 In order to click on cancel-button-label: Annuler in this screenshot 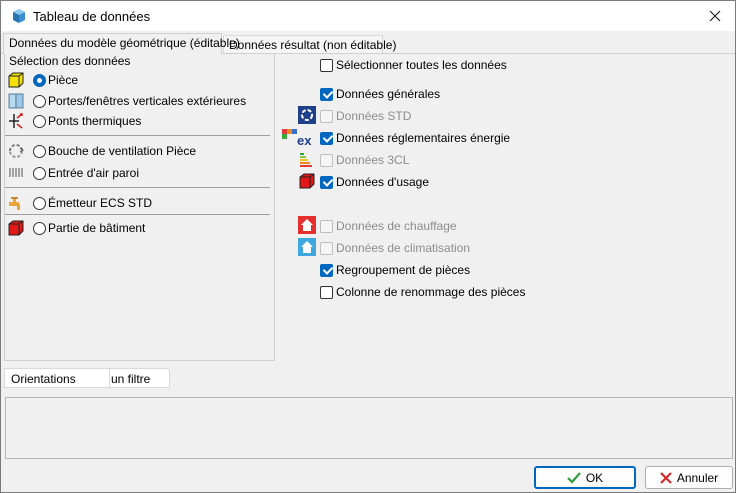, I will do `click(697, 477)`.